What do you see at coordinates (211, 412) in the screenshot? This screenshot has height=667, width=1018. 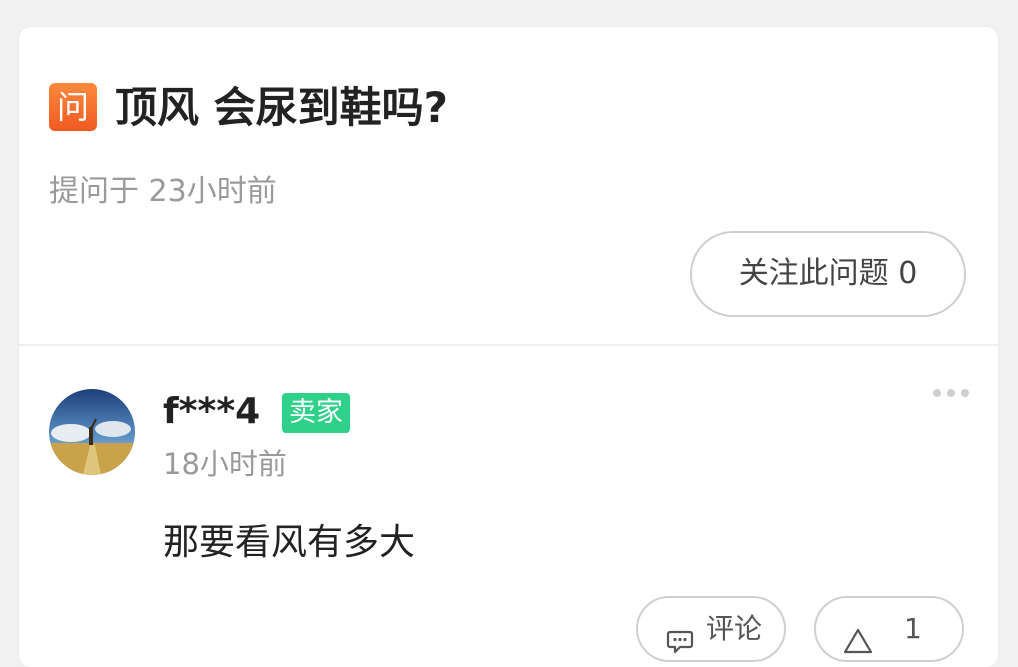 I see `answer-username: f***4` at bounding box center [211, 412].